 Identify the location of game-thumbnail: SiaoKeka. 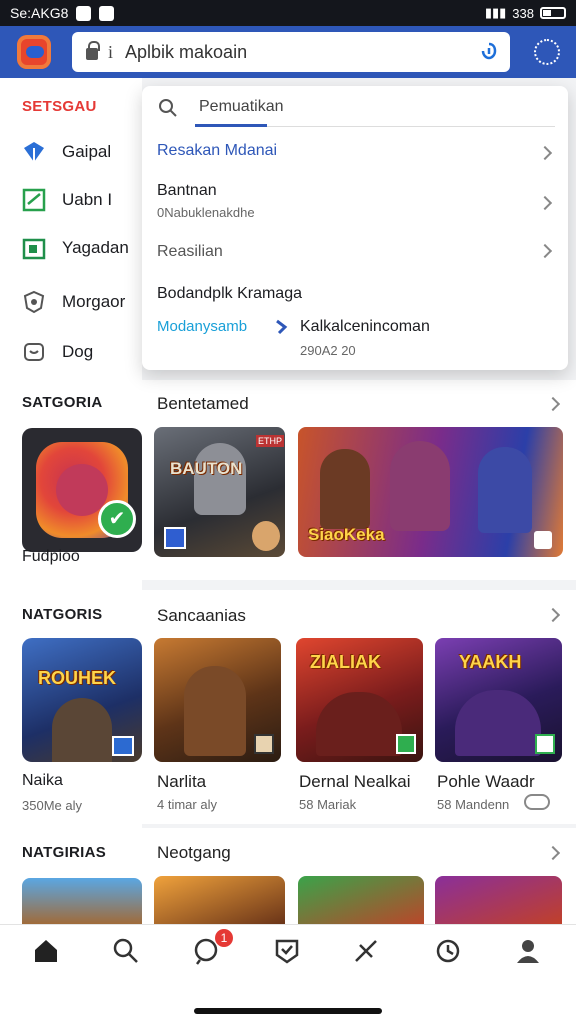
(430, 492).